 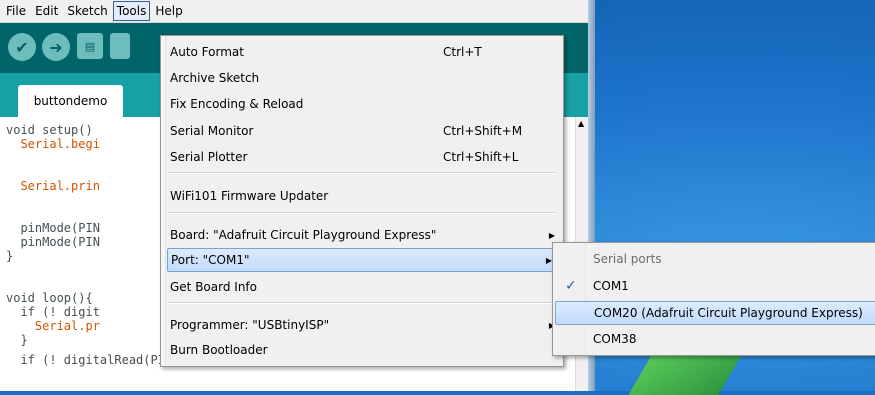 What do you see at coordinates (87, 11) in the screenshot?
I see `menu-sketch: Sketch` at bounding box center [87, 11].